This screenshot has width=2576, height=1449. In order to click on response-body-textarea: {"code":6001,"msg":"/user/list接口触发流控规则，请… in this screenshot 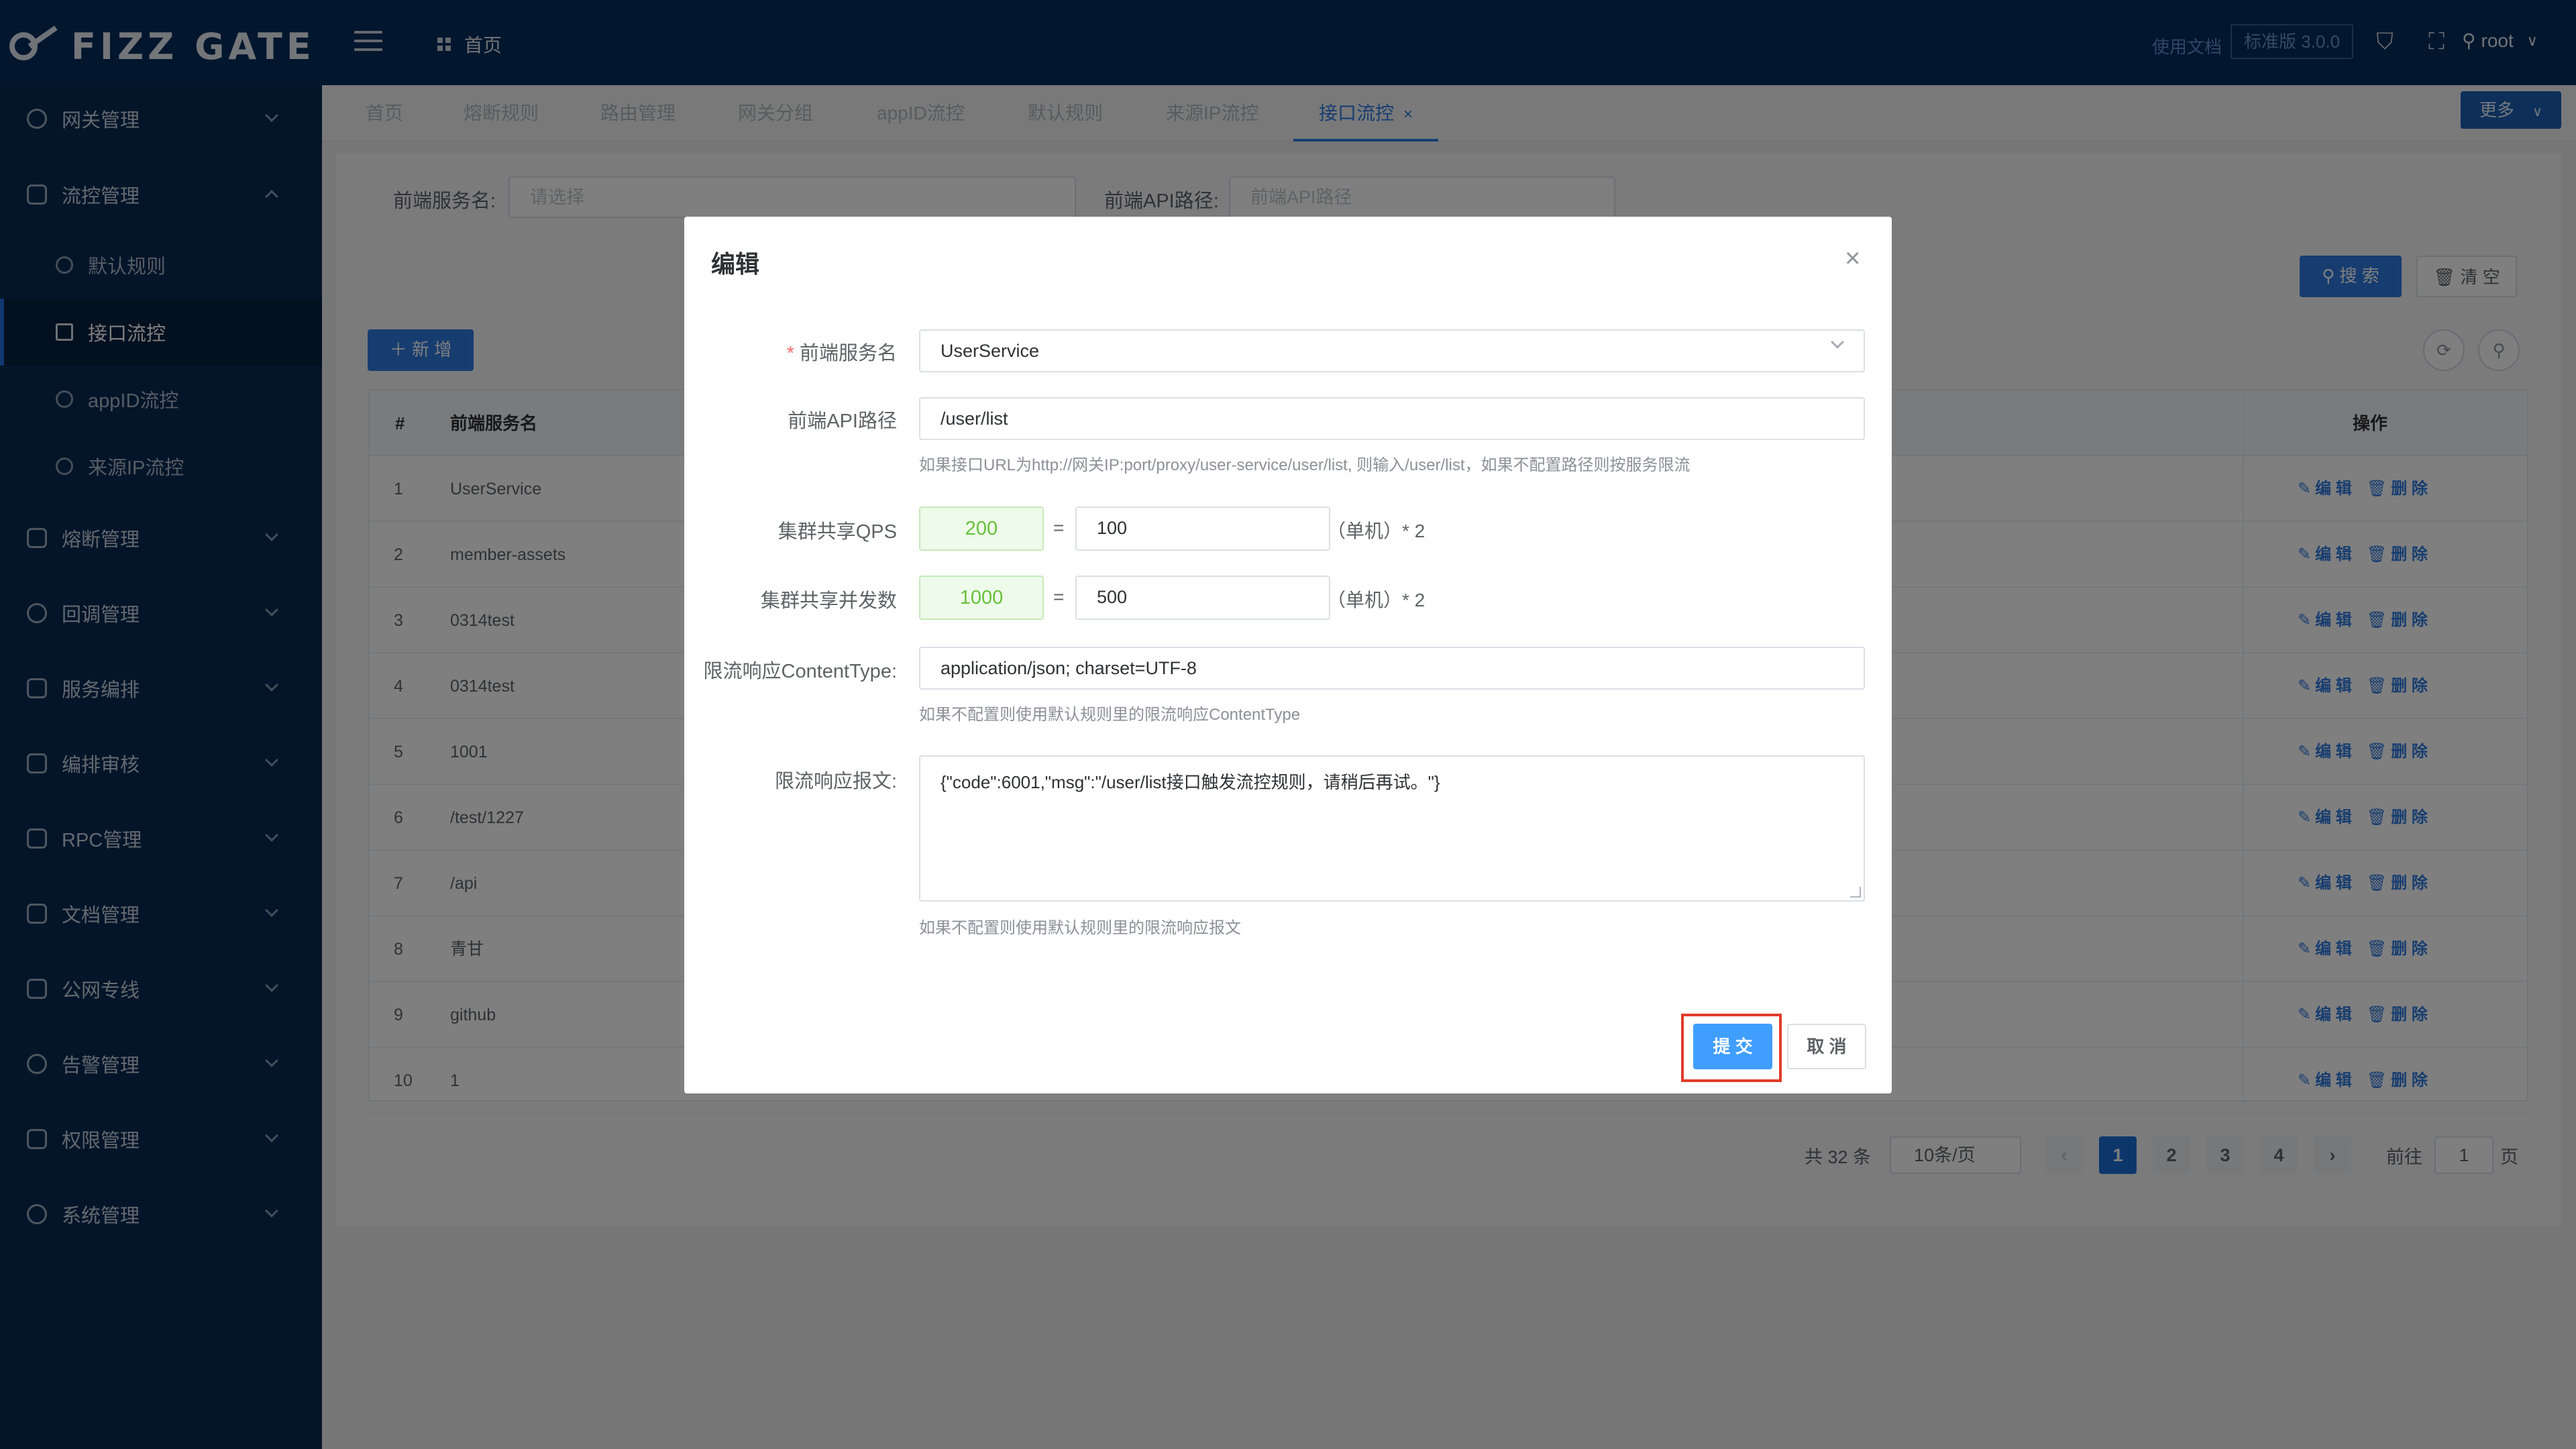, I will do `click(1392, 828)`.